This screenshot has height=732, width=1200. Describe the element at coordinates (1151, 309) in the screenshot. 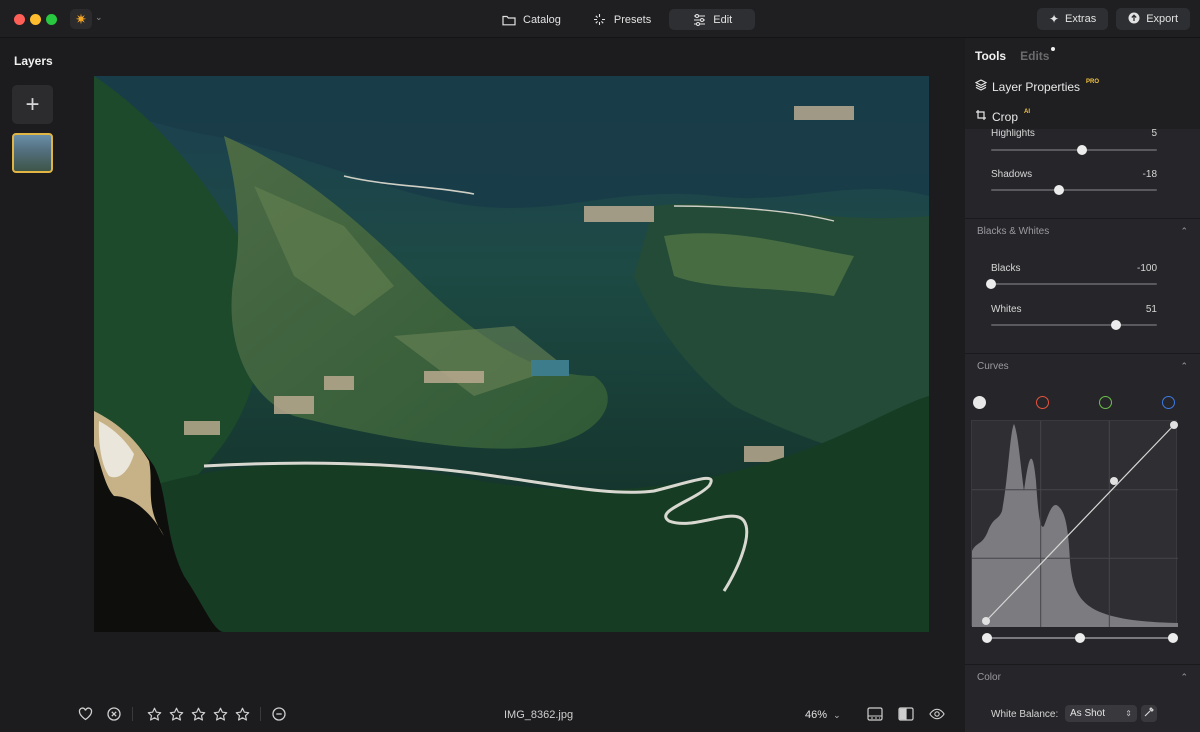

I see `whites-value: 51` at that location.